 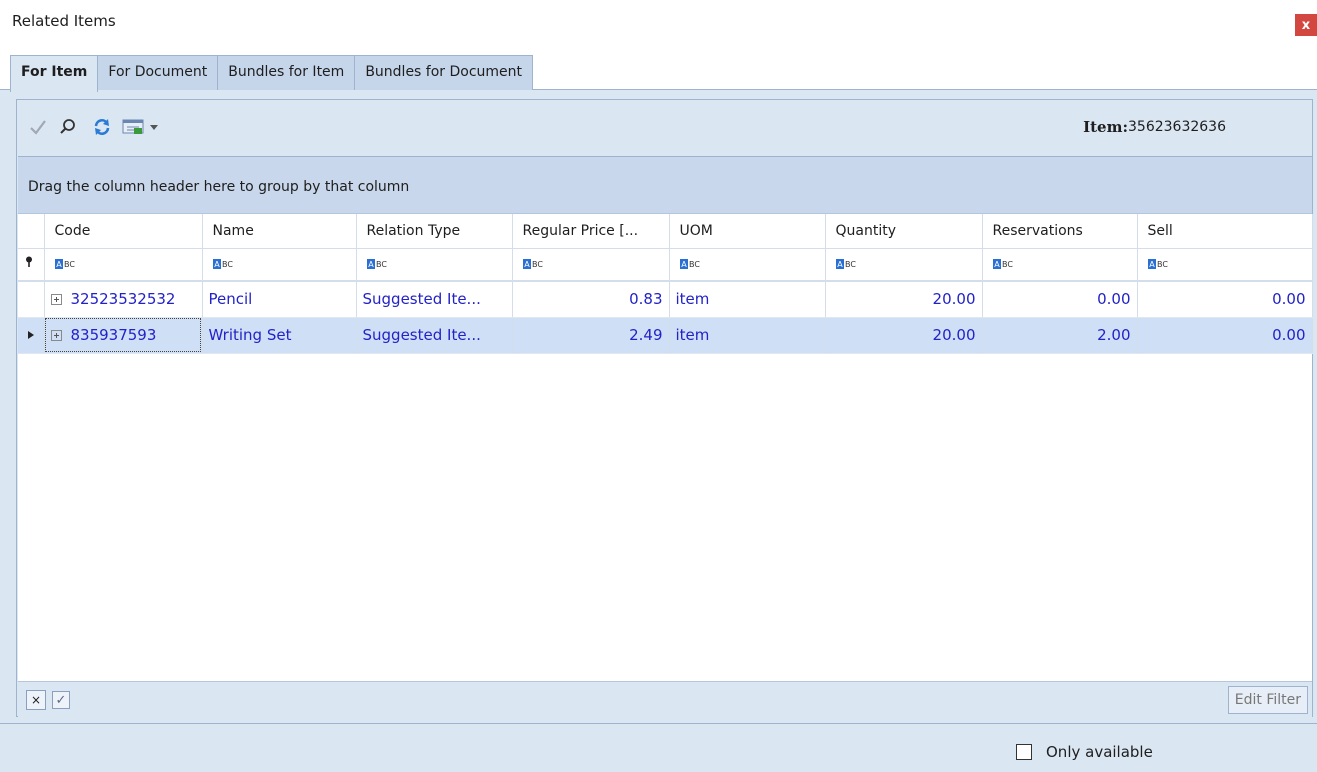 I want to click on only-available-label: Only available, so click(x=1099, y=752).